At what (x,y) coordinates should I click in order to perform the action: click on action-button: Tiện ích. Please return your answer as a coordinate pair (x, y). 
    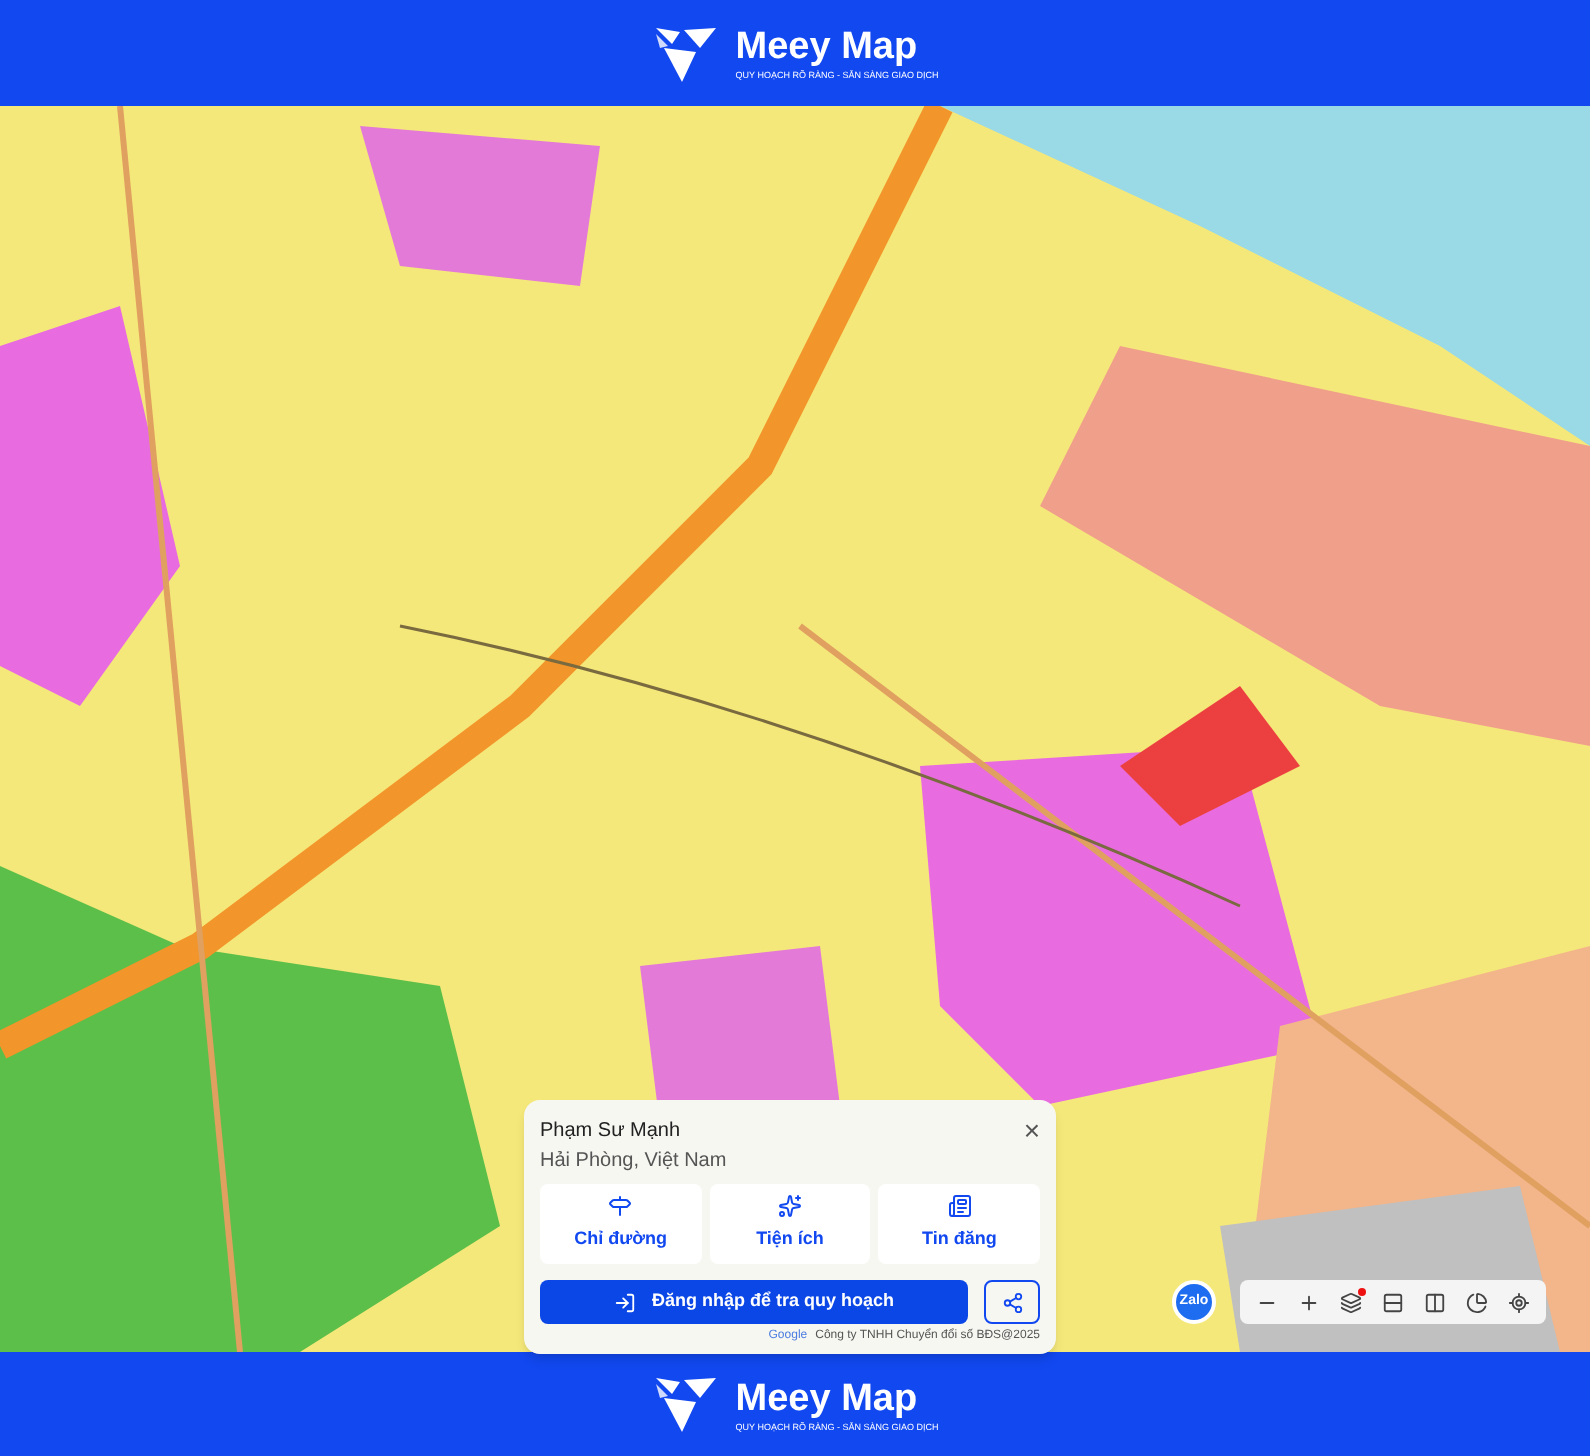
    Looking at the image, I should click on (790, 1224).